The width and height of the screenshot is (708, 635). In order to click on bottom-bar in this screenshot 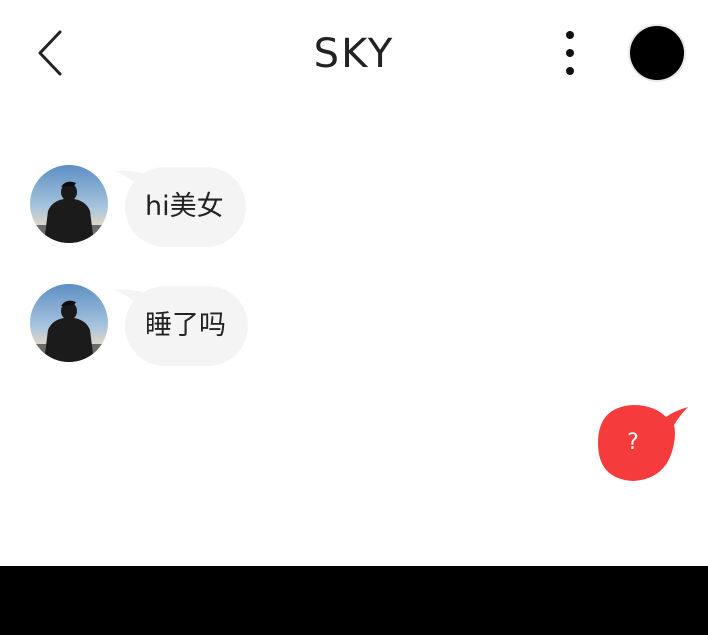, I will do `click(354, 600)`.